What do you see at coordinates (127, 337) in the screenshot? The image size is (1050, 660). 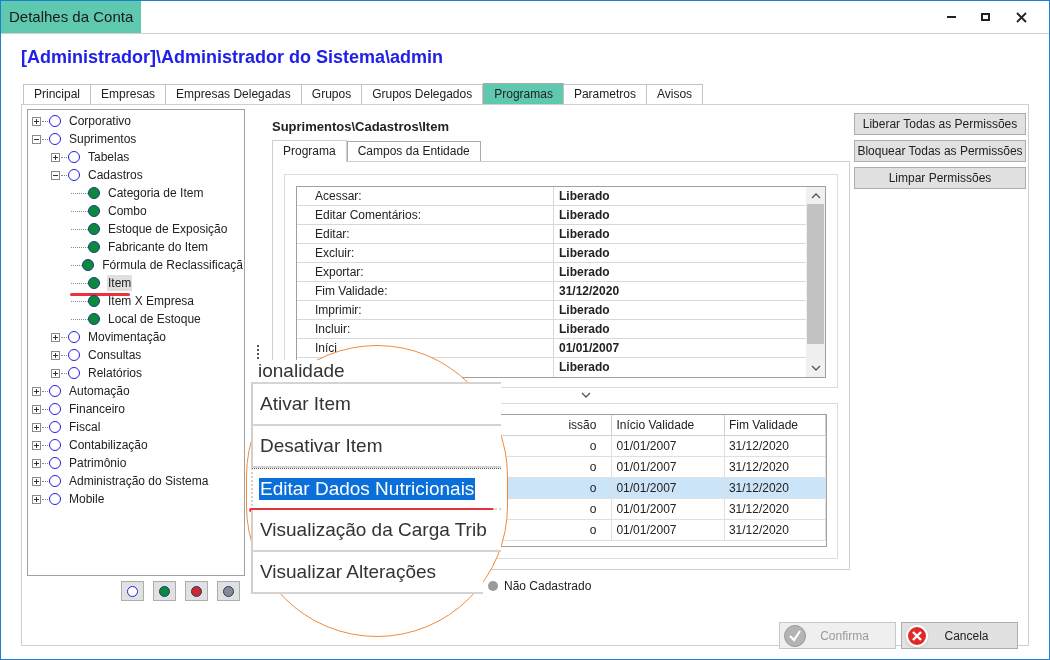 I see `tree-item: Movimentação` at bounding box center [127, 337].